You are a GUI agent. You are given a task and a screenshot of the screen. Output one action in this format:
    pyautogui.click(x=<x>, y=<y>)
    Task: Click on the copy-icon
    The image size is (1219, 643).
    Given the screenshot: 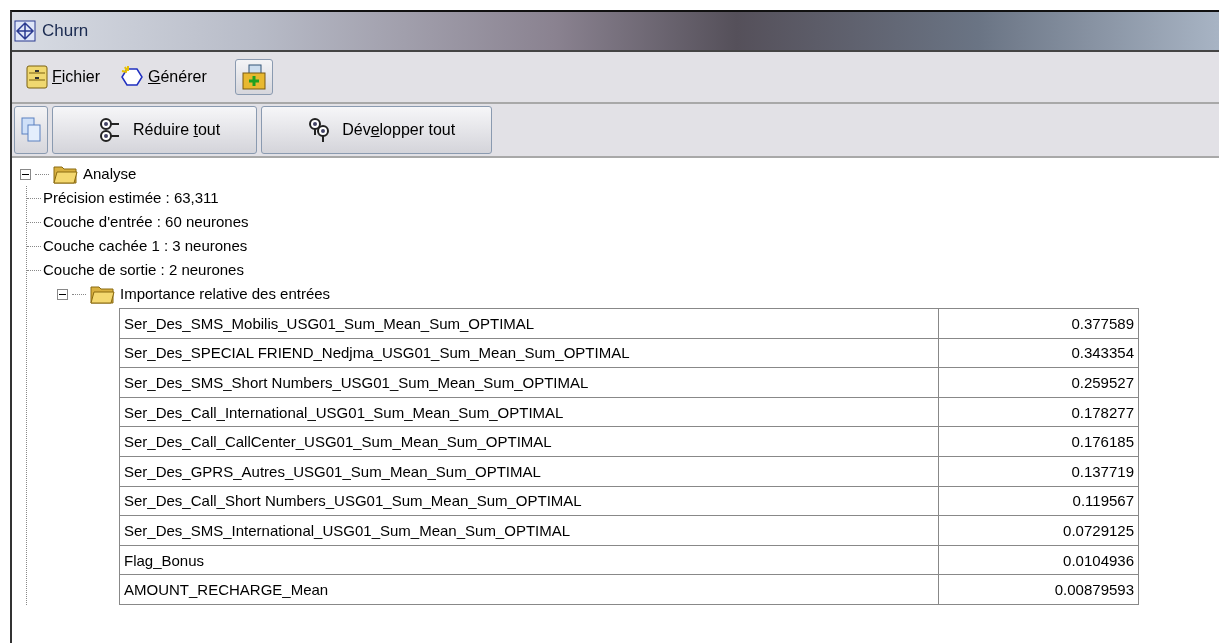 What is the action you would take?
    pyautogui.click(x=31, y=130)
    